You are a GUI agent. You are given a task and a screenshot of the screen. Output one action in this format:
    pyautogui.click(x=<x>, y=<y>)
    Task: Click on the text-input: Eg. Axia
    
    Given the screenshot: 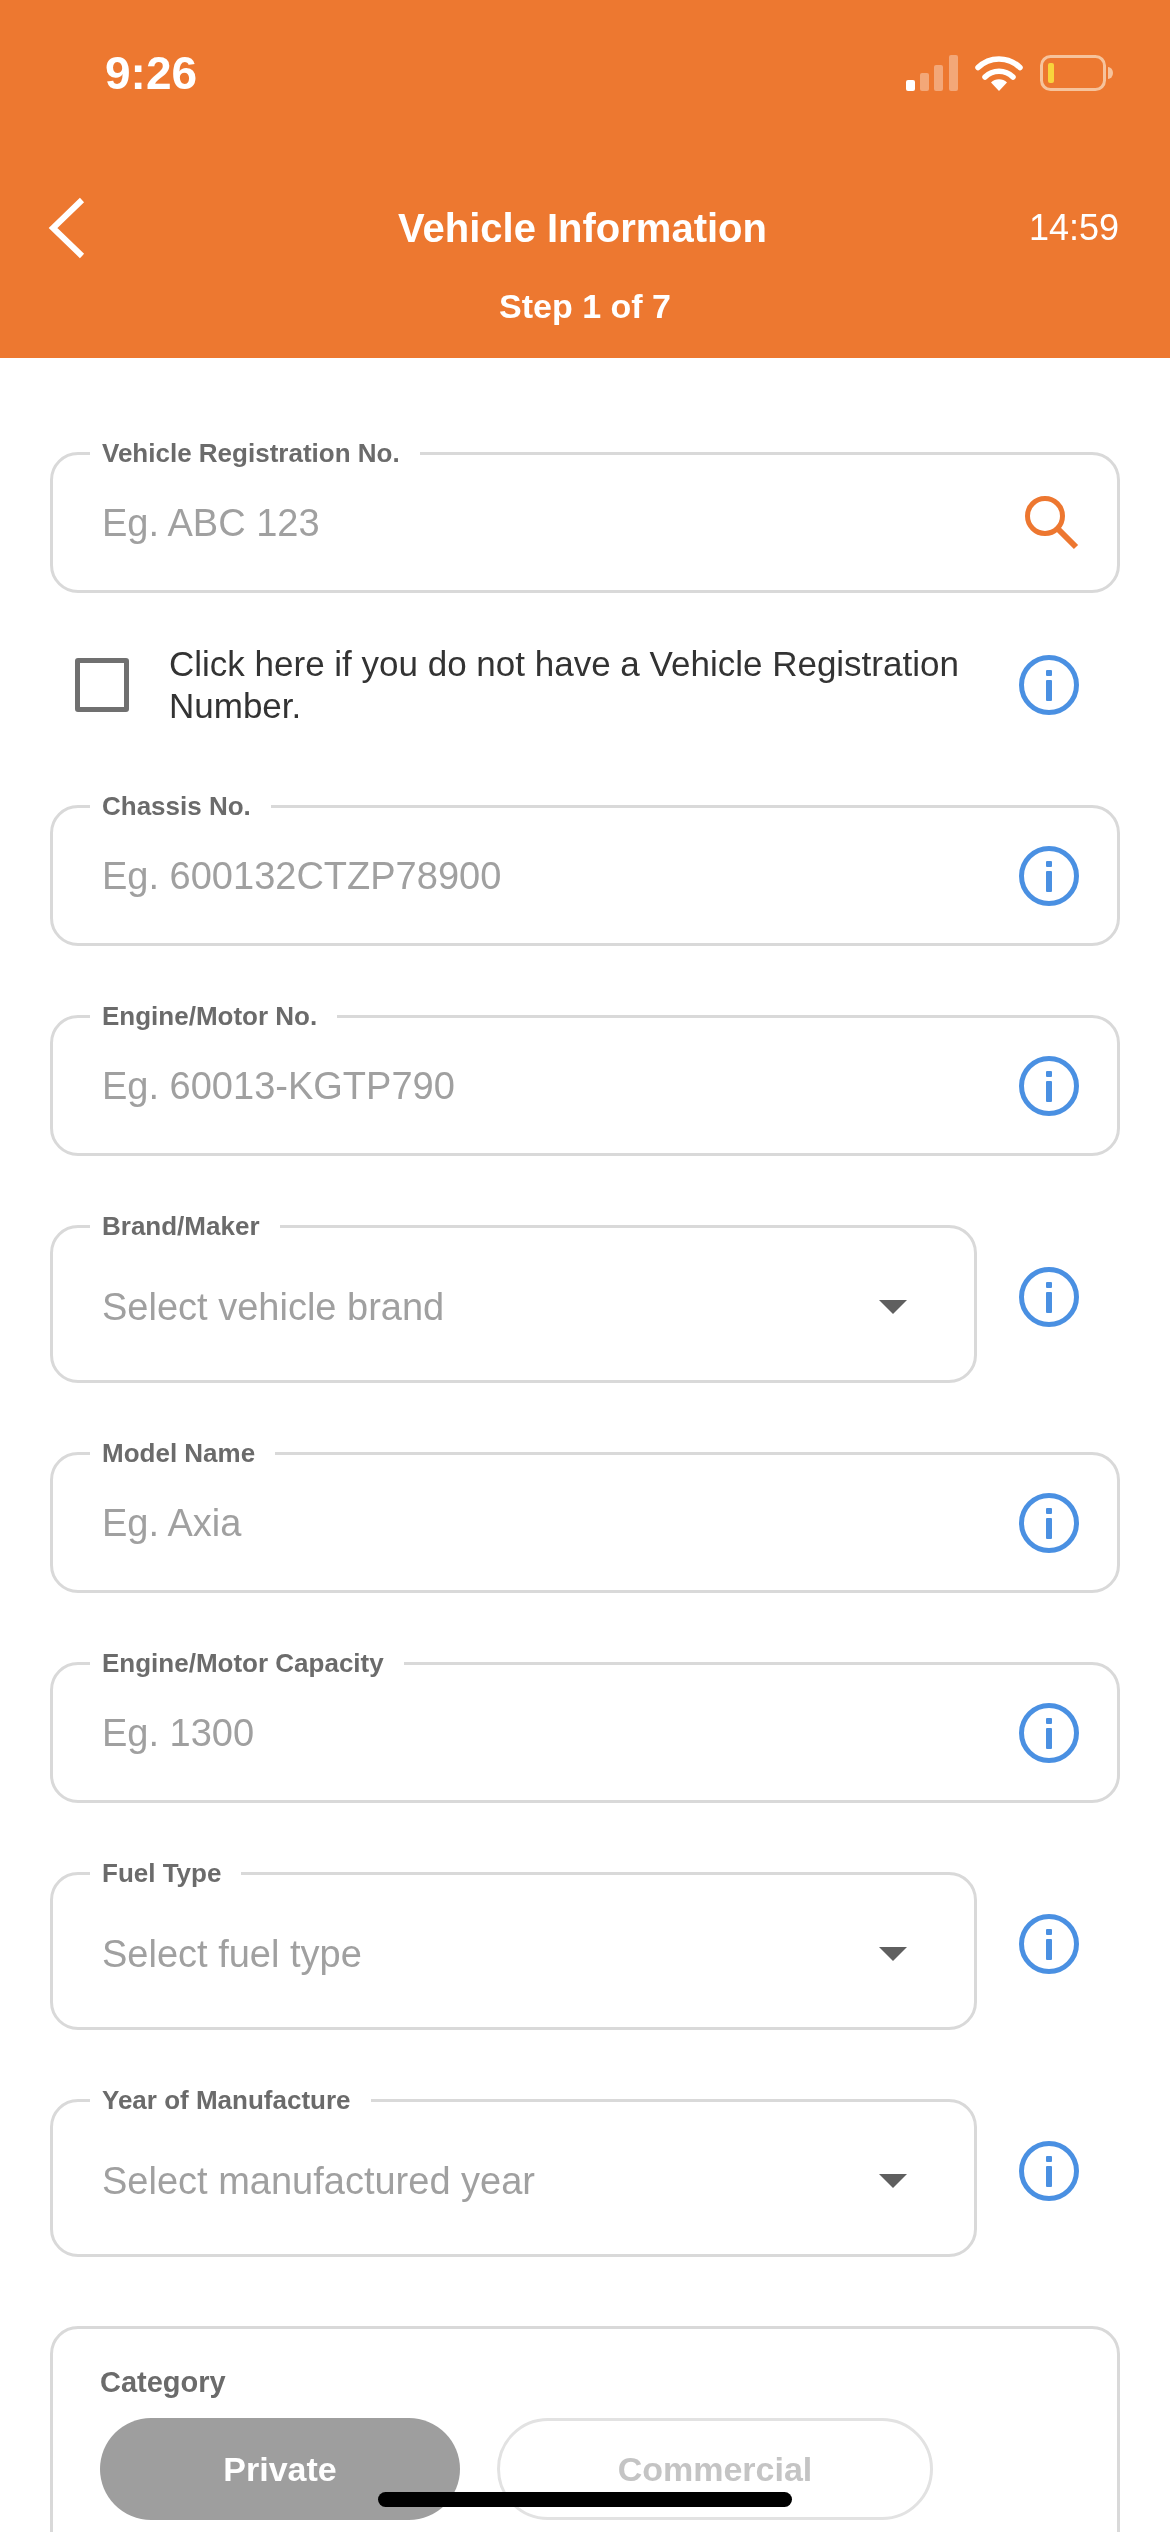 What is the action you would take?
    pyautogui.click(x=554, y=1523)
    